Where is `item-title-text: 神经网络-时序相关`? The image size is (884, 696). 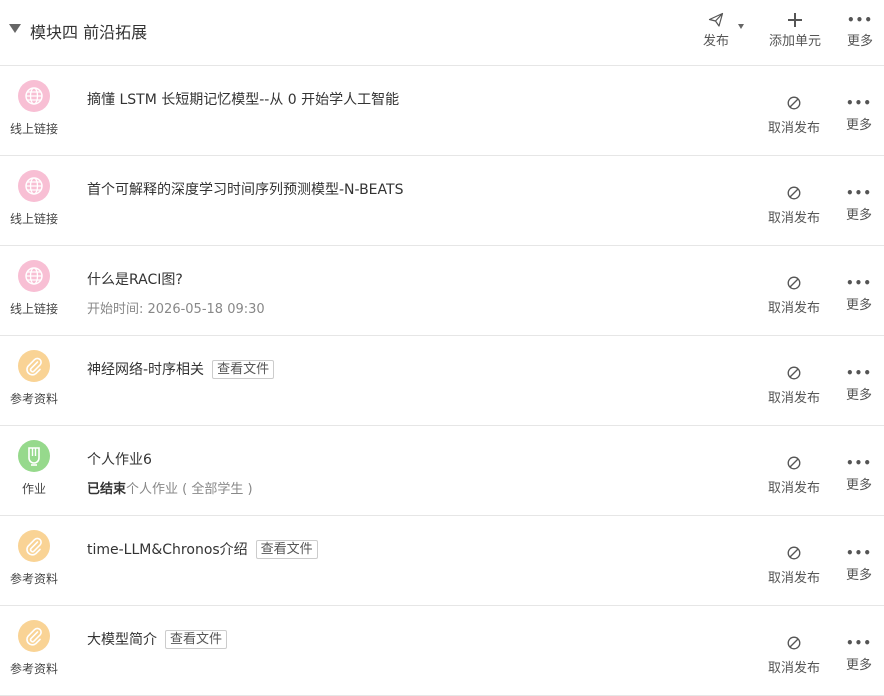
item-title-text: 神经网络-时序相关 is located at coordinates (145, 370).